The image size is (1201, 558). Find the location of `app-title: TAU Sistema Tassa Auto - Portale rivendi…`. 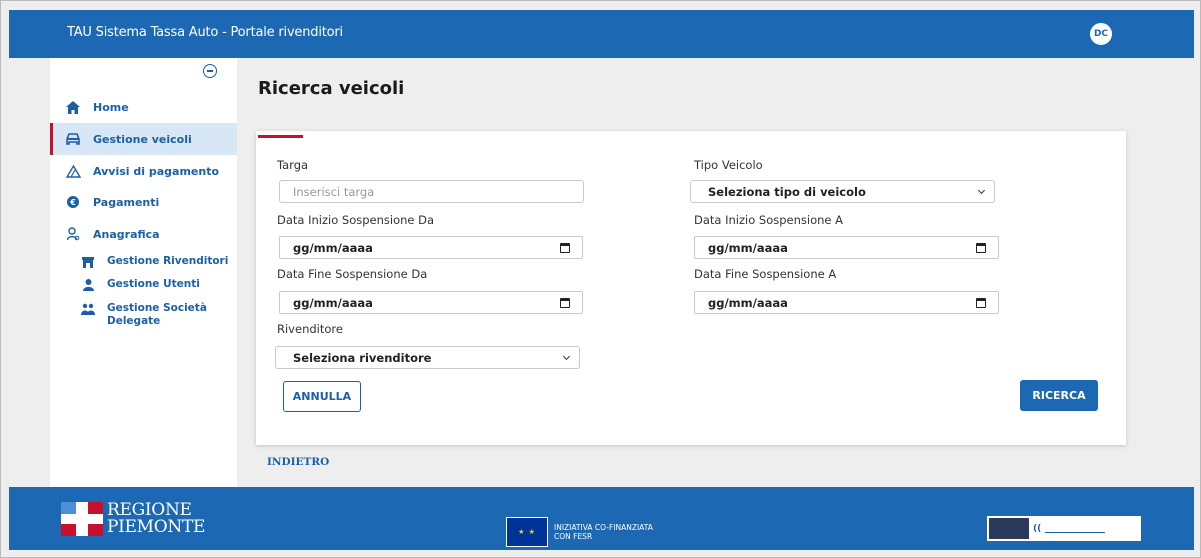

app-title: TAU Sistema Tassa Auto - Portale rivendi… is located at coordinates (205, 32).